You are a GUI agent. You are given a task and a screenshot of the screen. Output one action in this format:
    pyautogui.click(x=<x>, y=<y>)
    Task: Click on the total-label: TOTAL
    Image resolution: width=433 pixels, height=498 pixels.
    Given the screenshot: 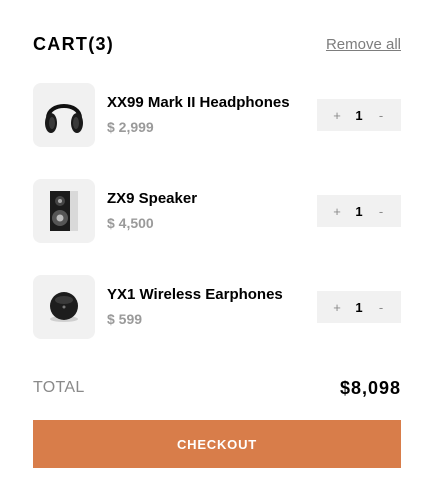 What is the action you would take?
    pyautogui.click(x=59, y=387)
    